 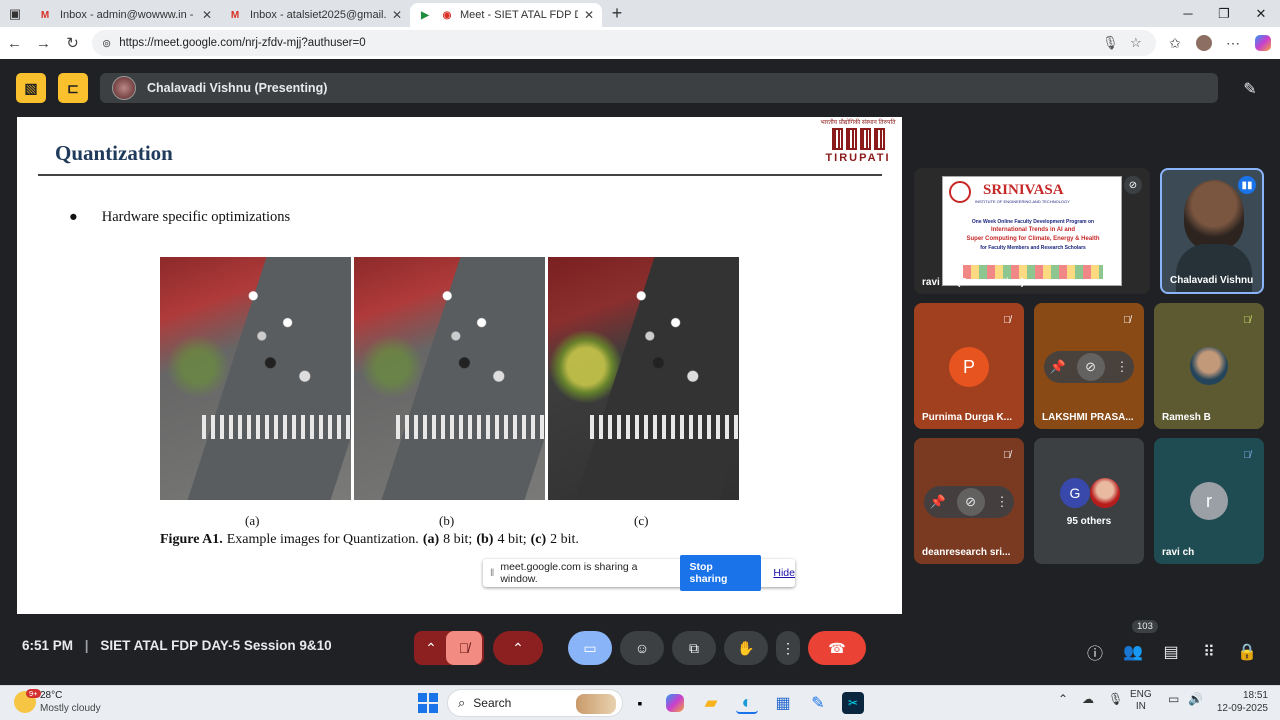 What do you see at coordinates (425, 15) in the screenshot?
I see `meet-icon: ▶` at bounding box center [425, 15].